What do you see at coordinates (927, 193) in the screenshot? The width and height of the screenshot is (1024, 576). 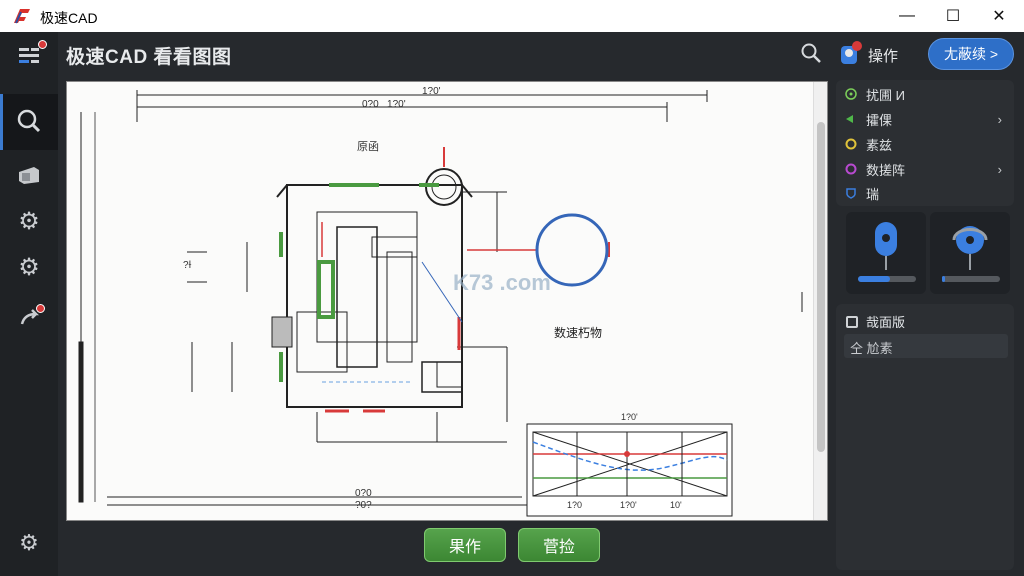 I see `menu-item-shield: 瑞` at bounding box center [927, 193].